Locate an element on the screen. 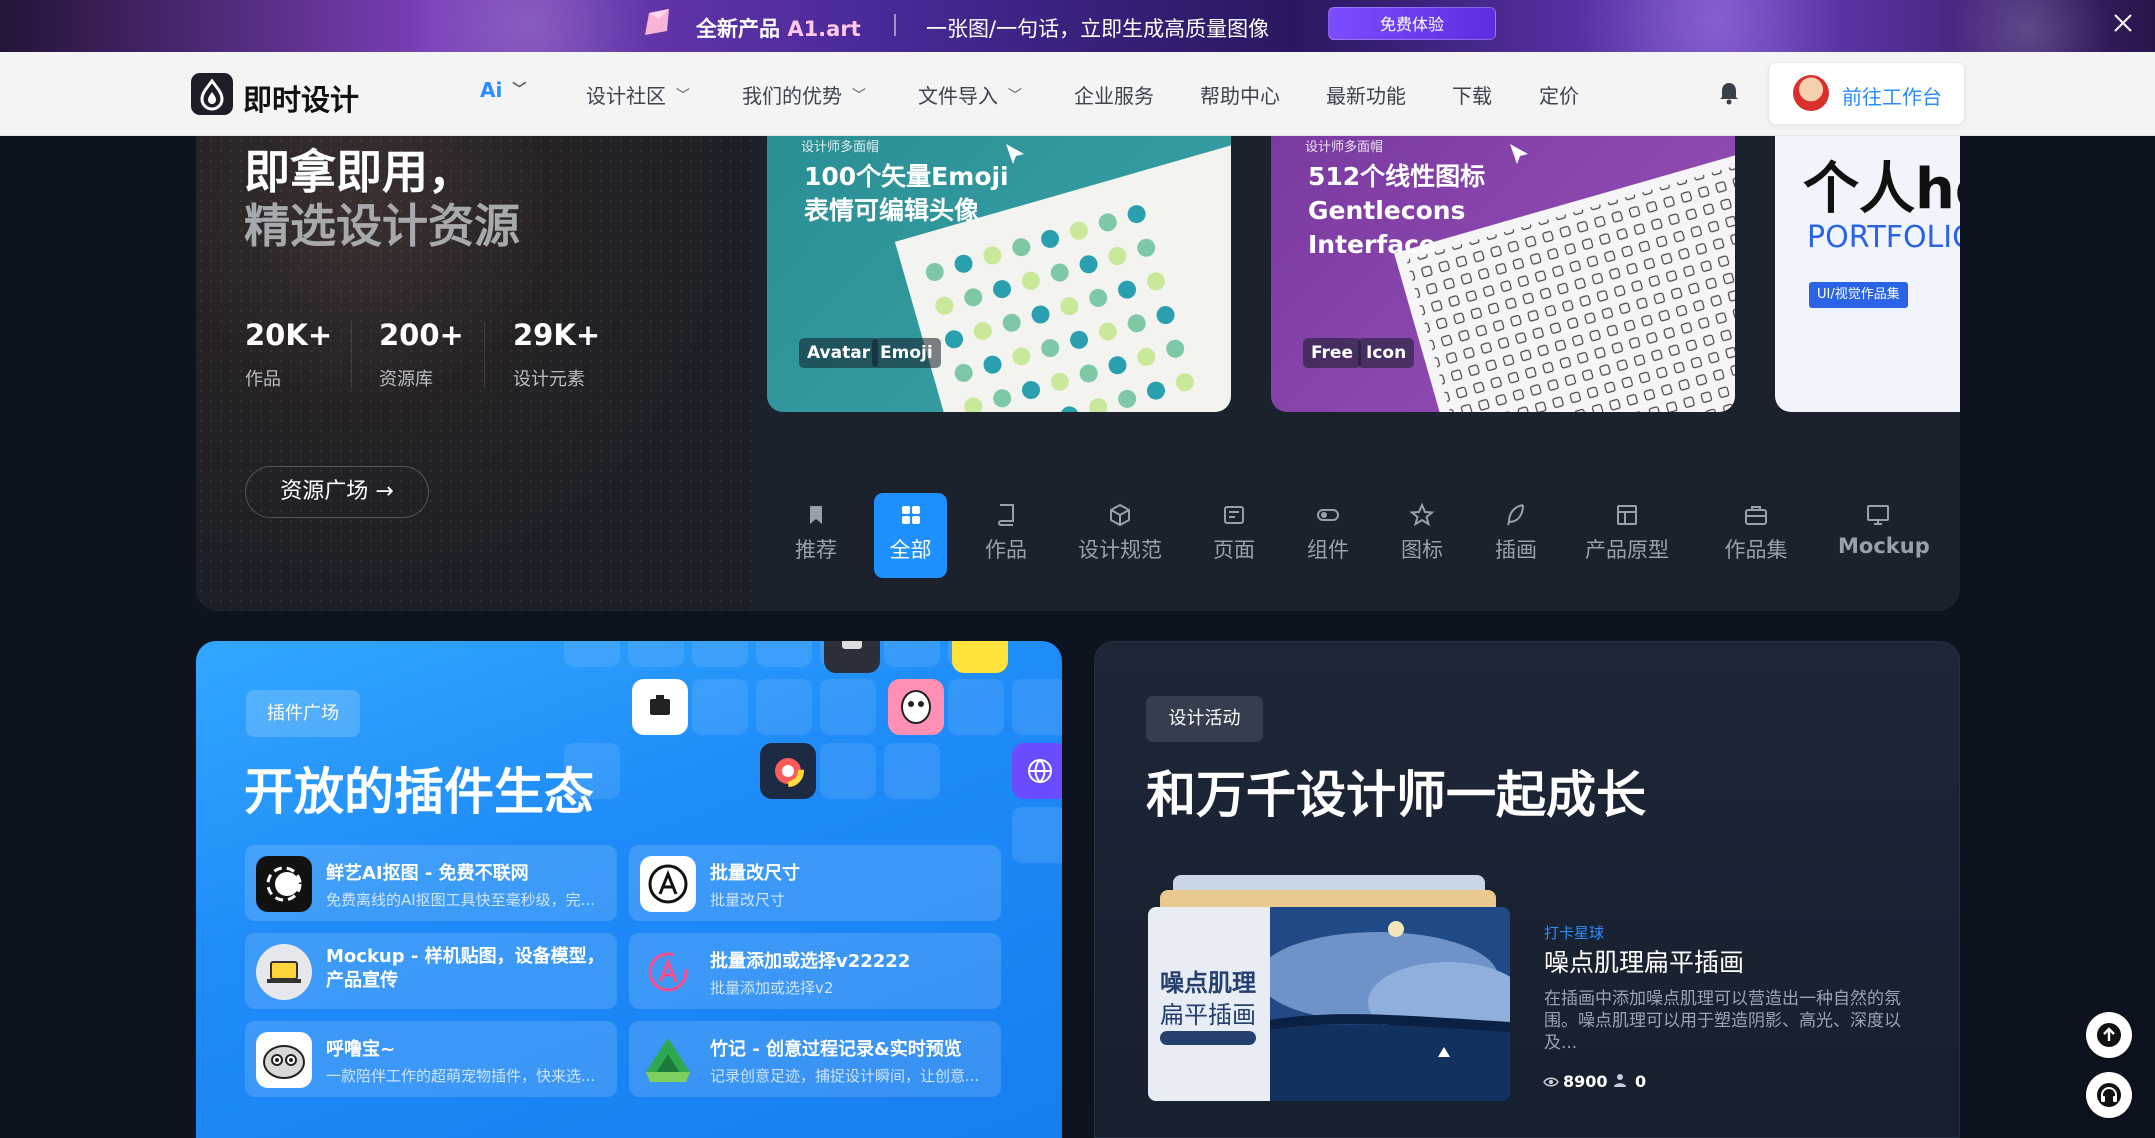  plugin-title-line: Mockup - 样机贴图，设备模型， is located at coordinates (465, 956).